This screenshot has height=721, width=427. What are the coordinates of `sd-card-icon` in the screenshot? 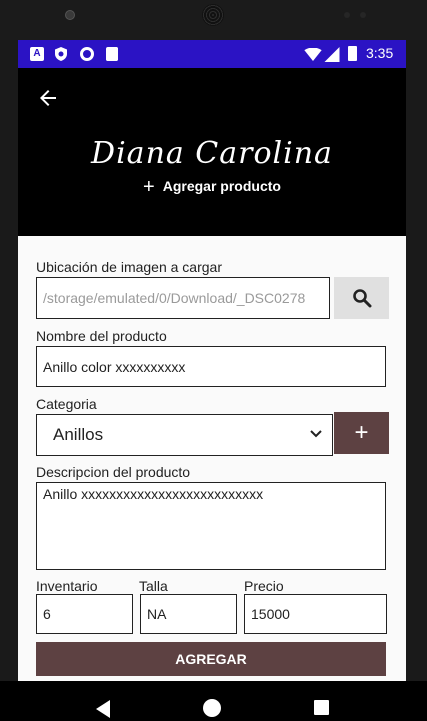 It's located at (112, 54).